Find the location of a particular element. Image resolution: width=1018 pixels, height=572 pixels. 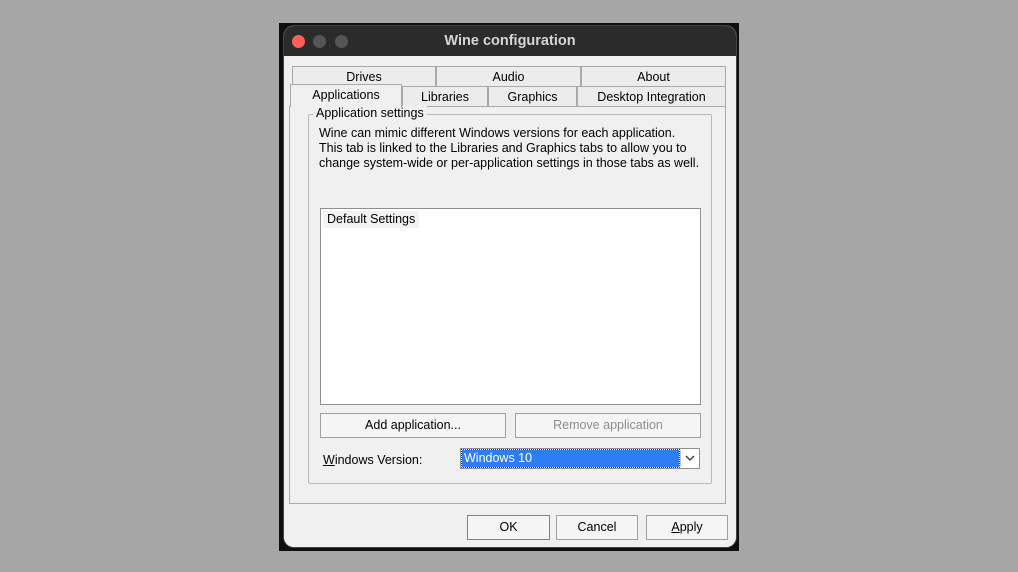

windows-version-select: Windows 10 is located at coordinates (580, 458).